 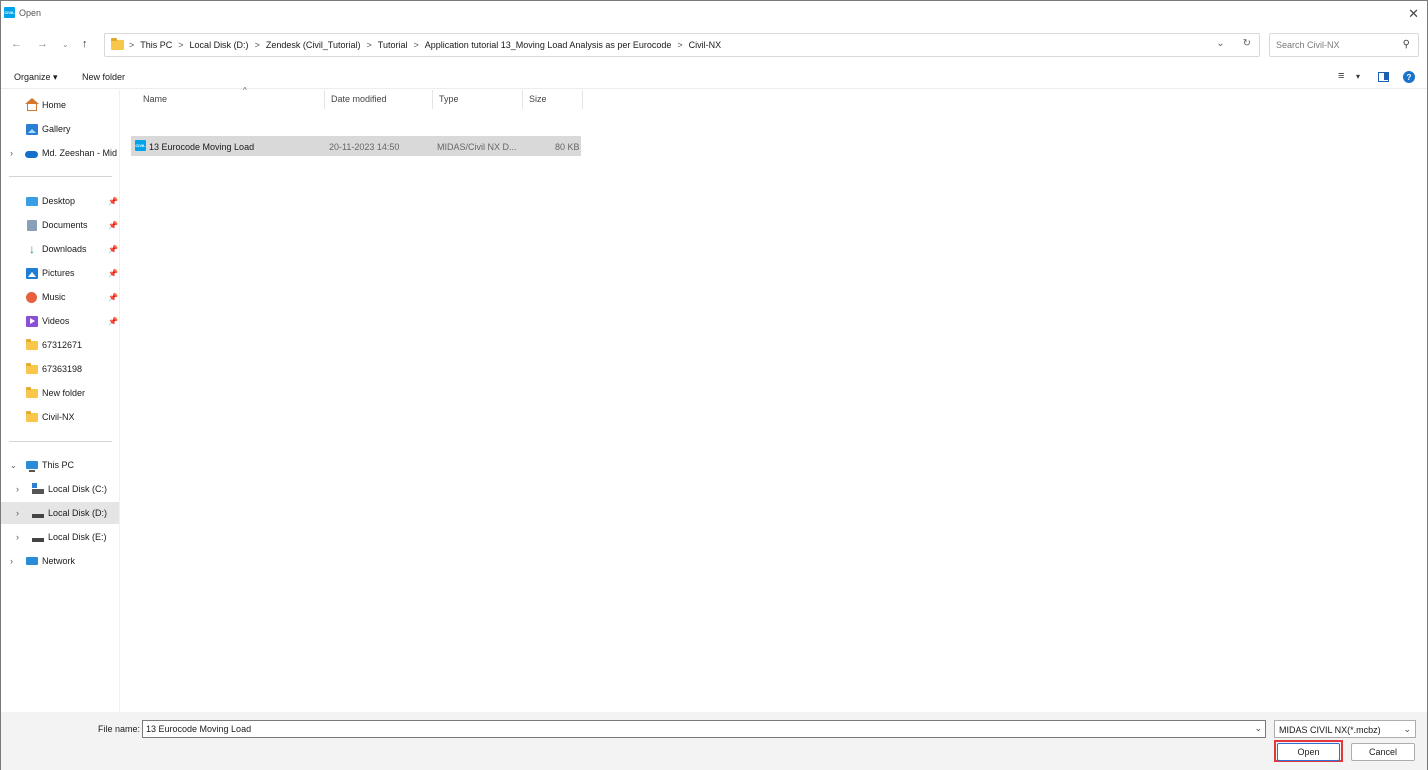 What do you see at coordinates (219, 45) in the screenshot?
I see `breadcrumb-local-disk-d: Local Disk (D:)` at bounding box center [219, 45].